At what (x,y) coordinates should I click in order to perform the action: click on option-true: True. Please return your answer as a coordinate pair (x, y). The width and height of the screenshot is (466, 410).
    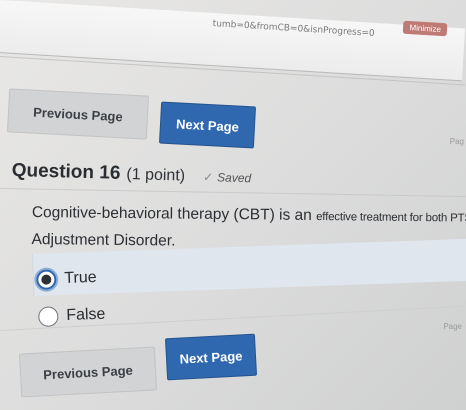
    Looking at the image, I should click on (66, 279).